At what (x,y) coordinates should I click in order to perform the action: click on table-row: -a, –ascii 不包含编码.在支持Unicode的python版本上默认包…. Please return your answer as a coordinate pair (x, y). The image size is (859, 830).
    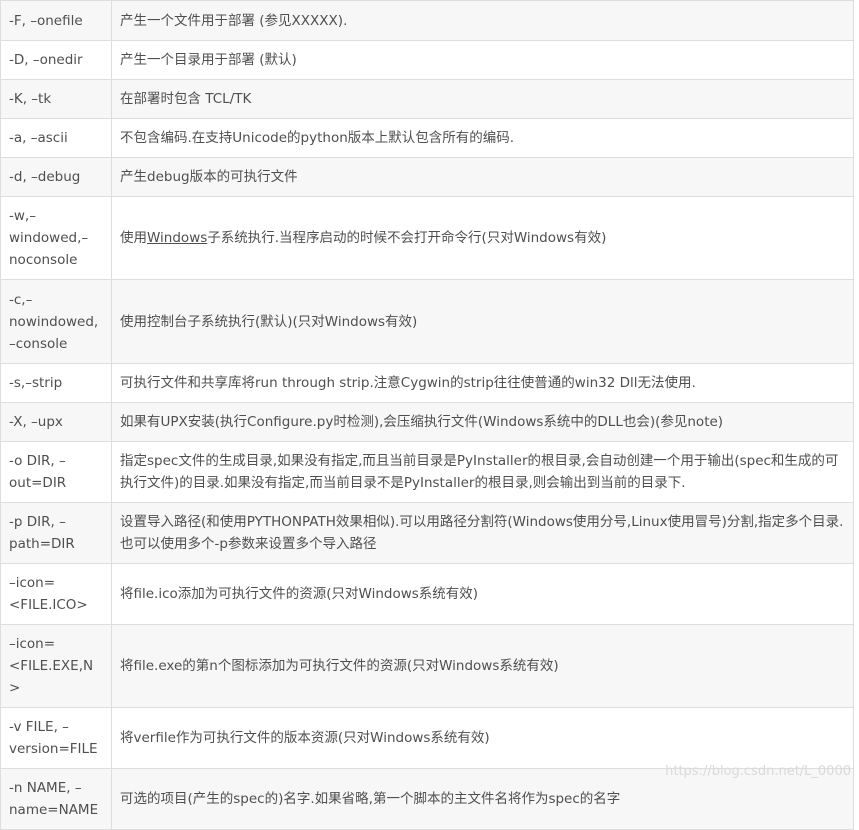
    Looking at the image, I should click on (427, 138).